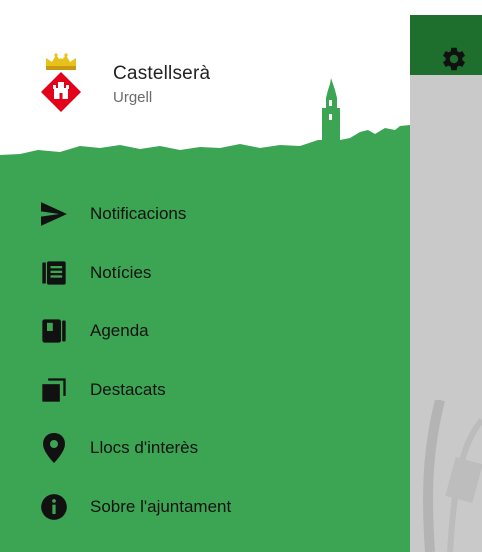  I want to click on town-coat-of-arms-logo, so click(61, 82).